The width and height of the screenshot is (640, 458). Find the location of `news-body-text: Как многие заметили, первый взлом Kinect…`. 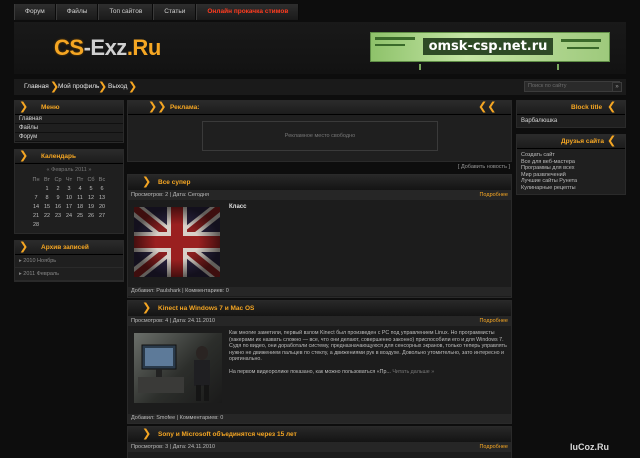

news-body-text: Как многие заметили, первый взлом Kinect… is located at coordinates (368, 346).